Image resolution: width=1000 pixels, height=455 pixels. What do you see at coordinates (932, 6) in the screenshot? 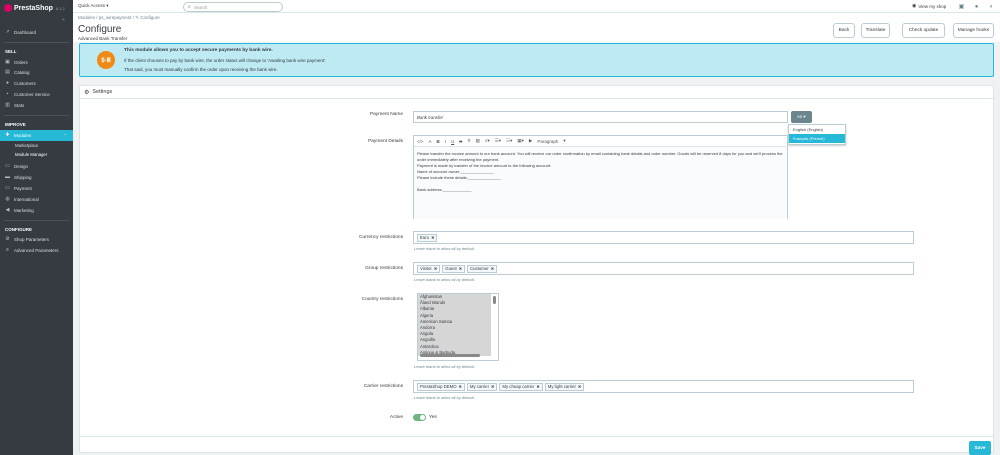
I see `view-shop-label: View my shop` at bounding box center [932, 6].